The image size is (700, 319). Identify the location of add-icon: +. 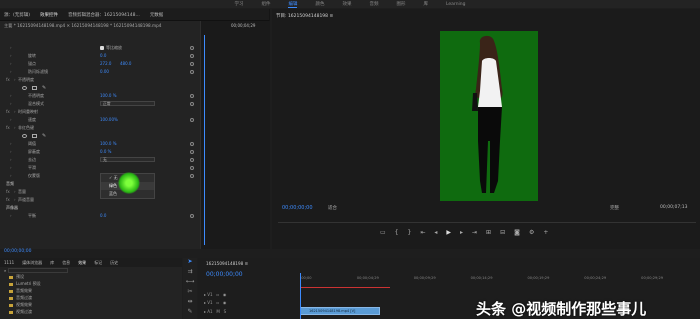
(545, 232).